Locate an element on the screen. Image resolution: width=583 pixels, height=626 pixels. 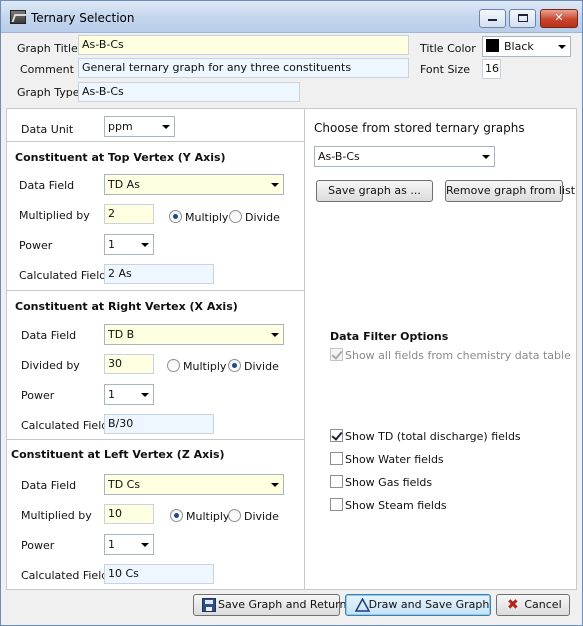
right-vertex-heading: Constituent at Right Vertex (X Axis) is located at coordinates (126, 306).